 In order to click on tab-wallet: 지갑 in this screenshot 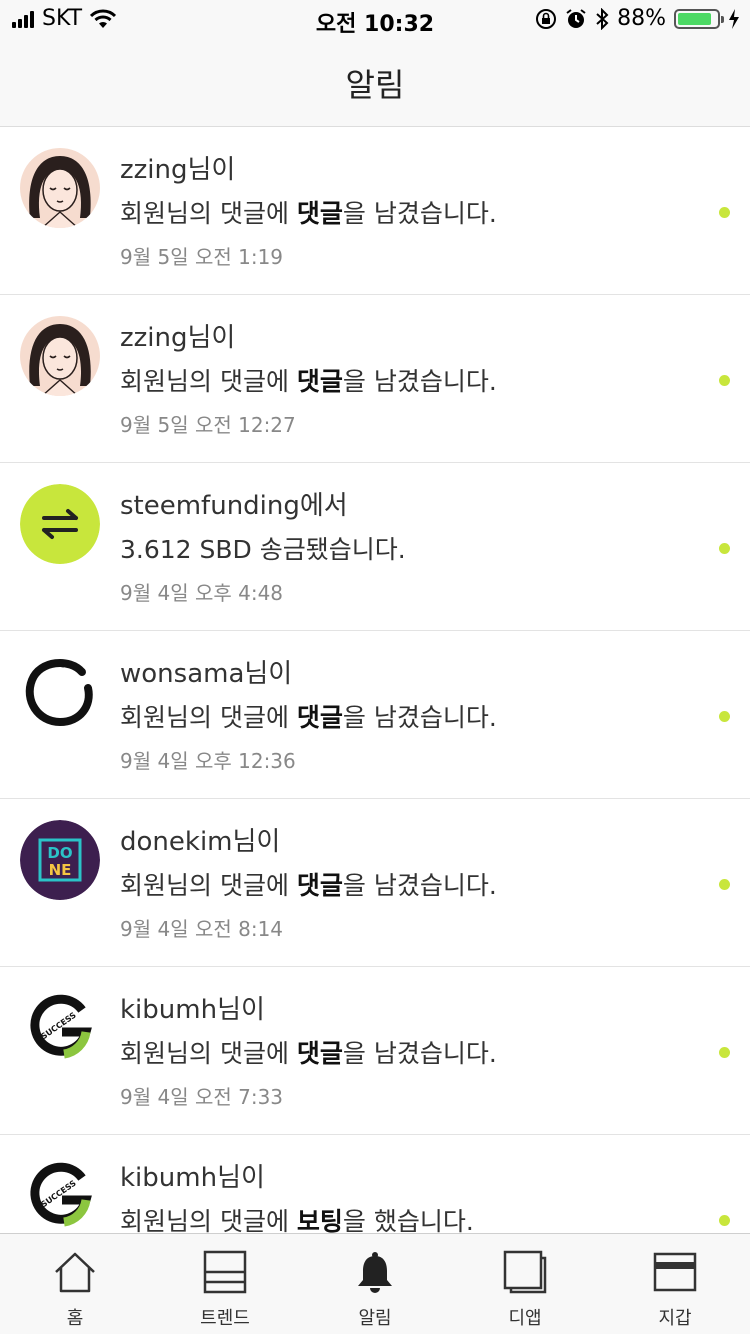, I will do `click(675, 1284)`.